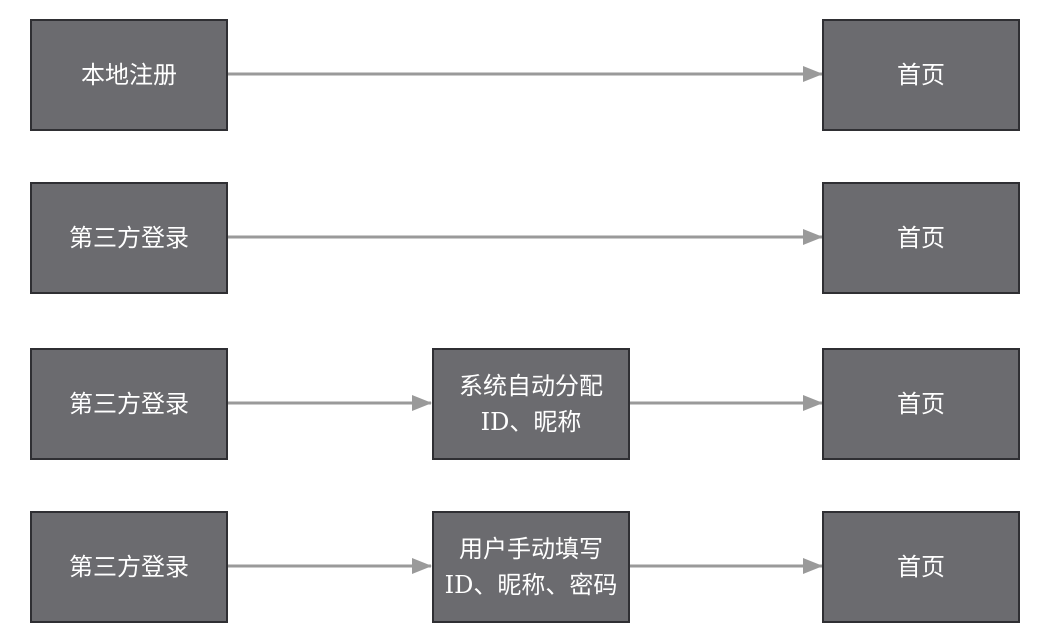 Image resolution: width=1040 pixels, height=634 pixels. I want to click on node-third-party-login-row2: 第三方登录, so click(129, 238).